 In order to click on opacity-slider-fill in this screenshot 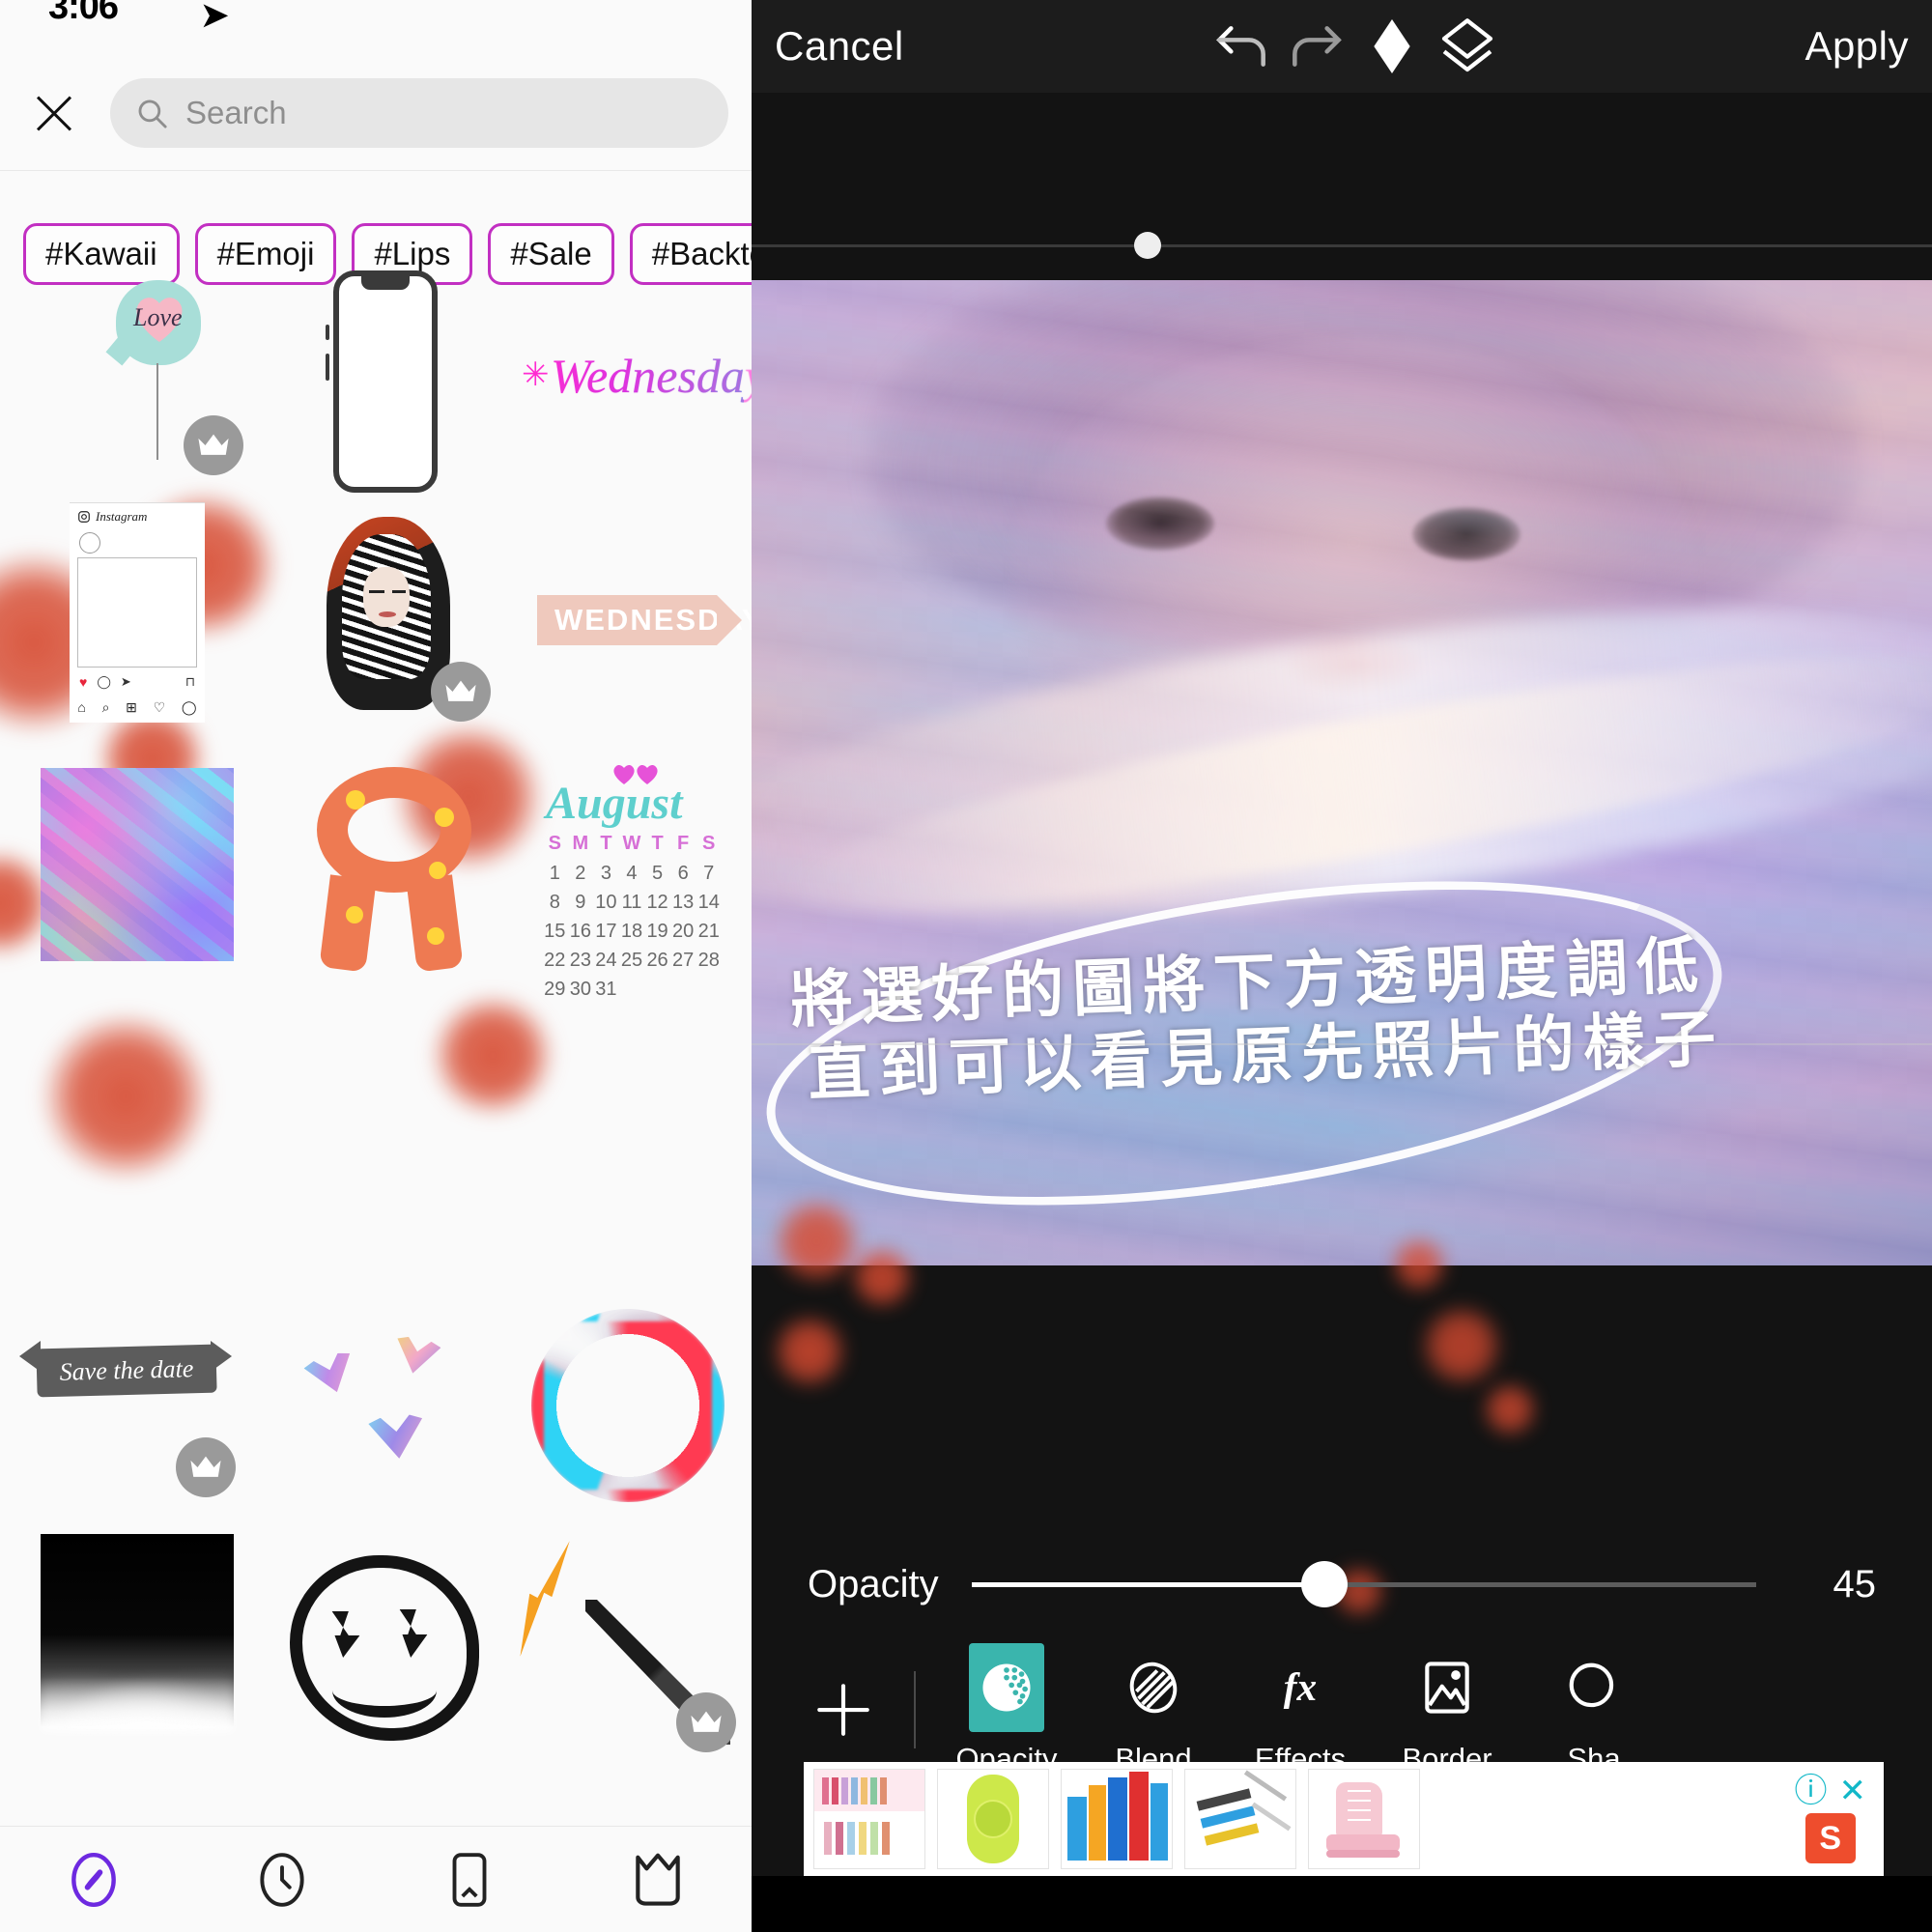, I will do `click(1148, 1584)`.